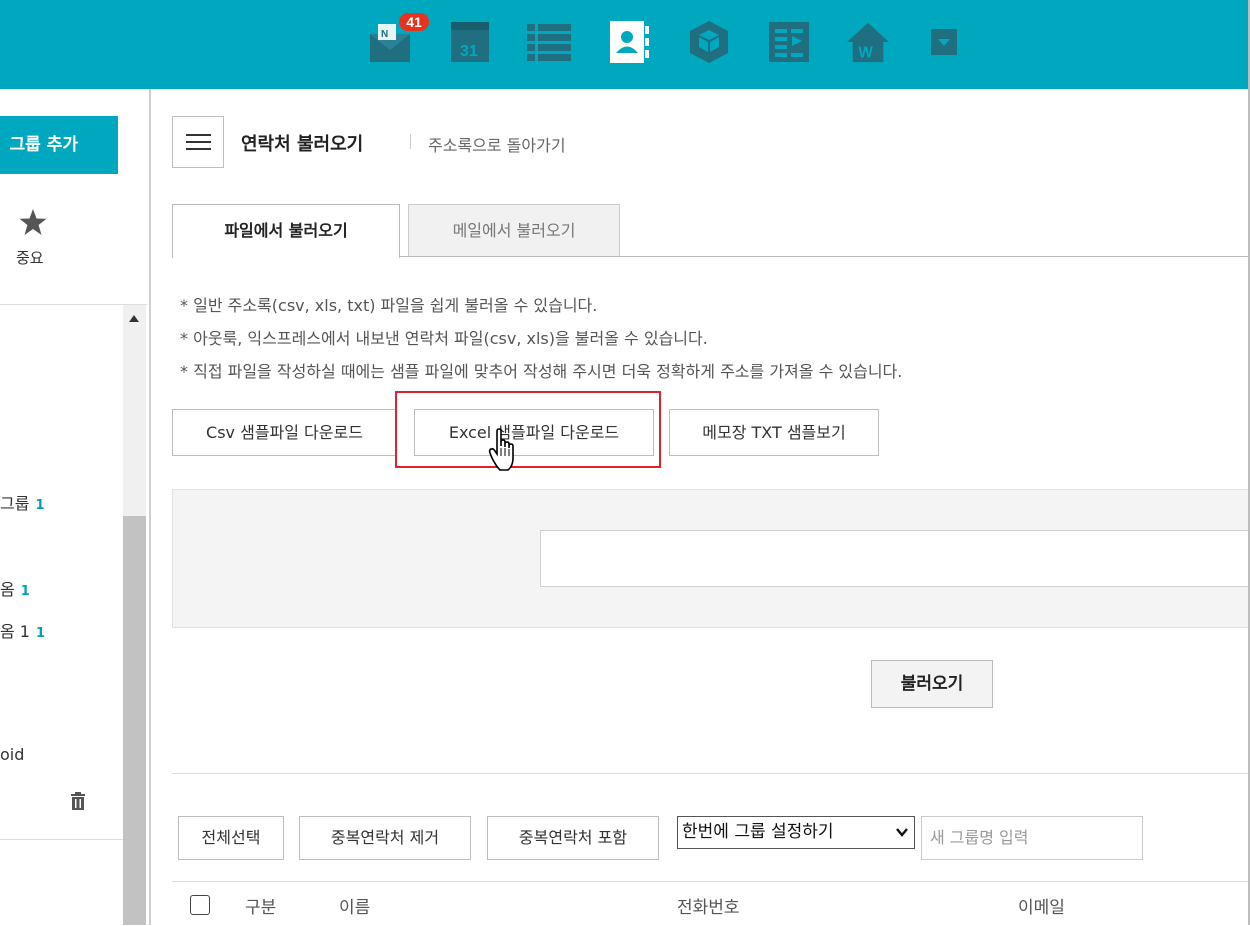 The width and height of the screenshot is (1250, 926). What do you see at coordinates (200, 905) in the screenshot?
I see `select-all-checkbox` at bounding box center [200, 905].